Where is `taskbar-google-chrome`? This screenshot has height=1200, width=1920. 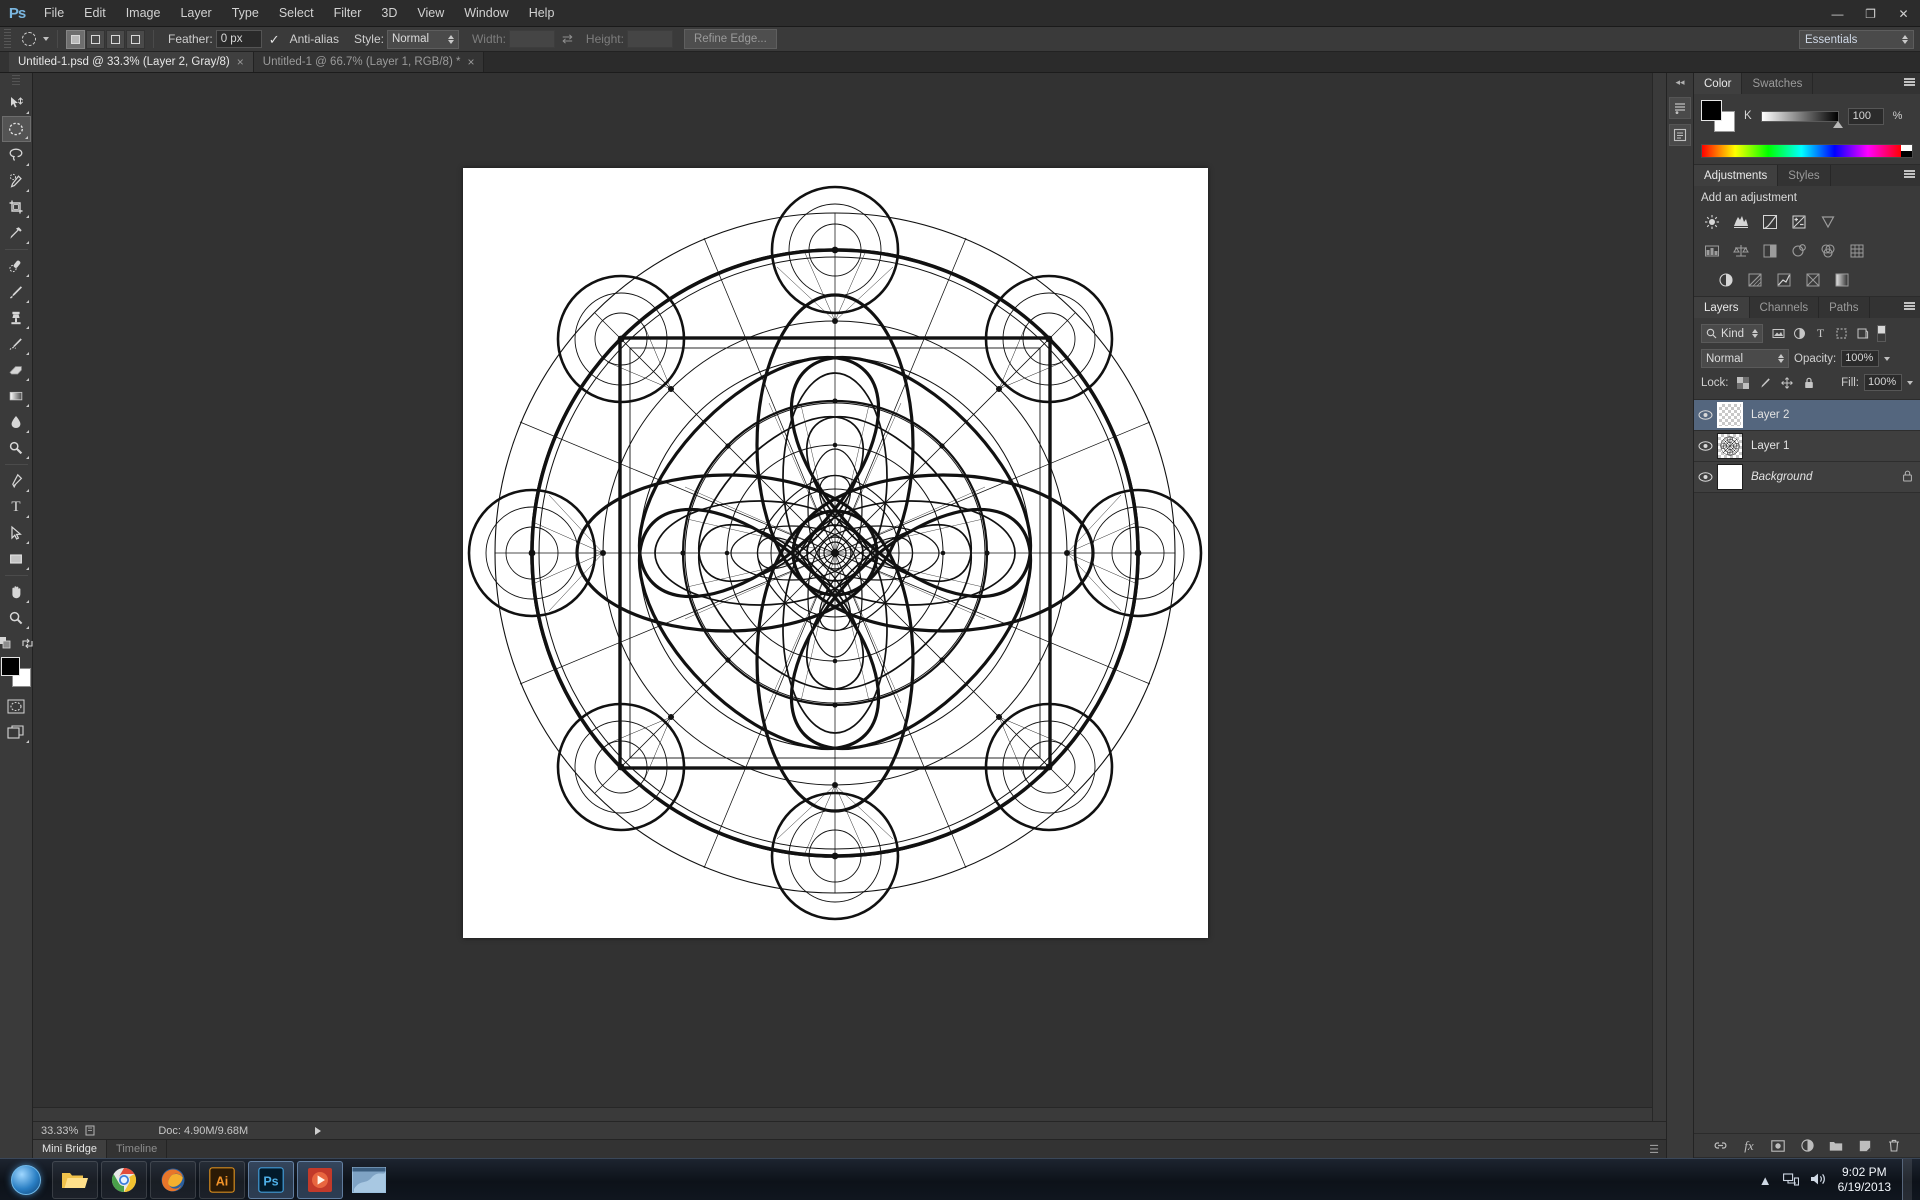
taskbar-google-chrome is located at coordinates (124, 1179).